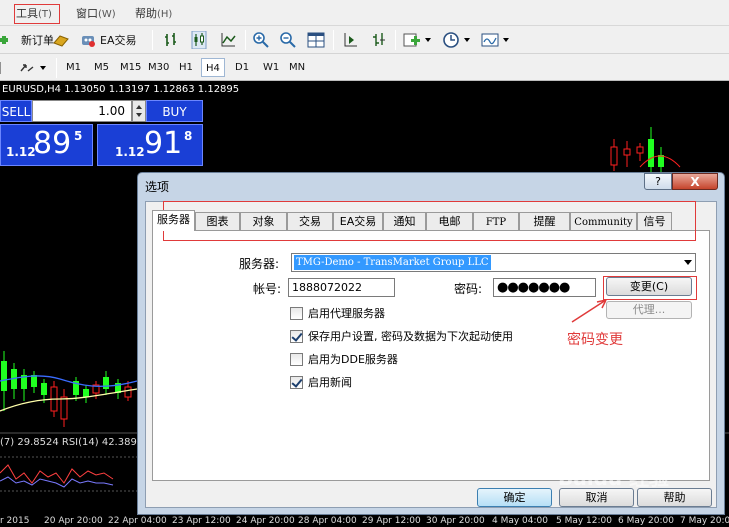  I want to click on server-value: TMG-Demo - TransMarket Group LLC, so click(392, 262).